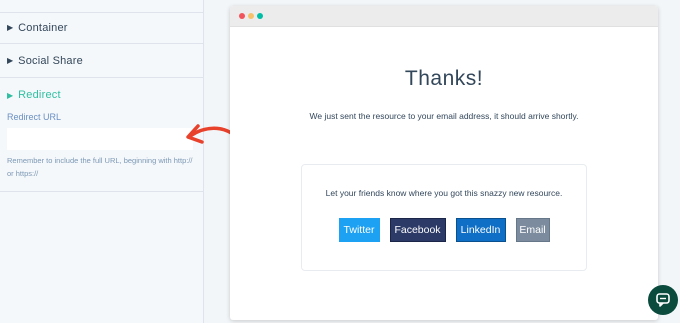 The image size is (680, 323). What do you see at coordinates (43, 27) in the screenshot?
I see `section-label: Container` at bounding box center [43, 27].